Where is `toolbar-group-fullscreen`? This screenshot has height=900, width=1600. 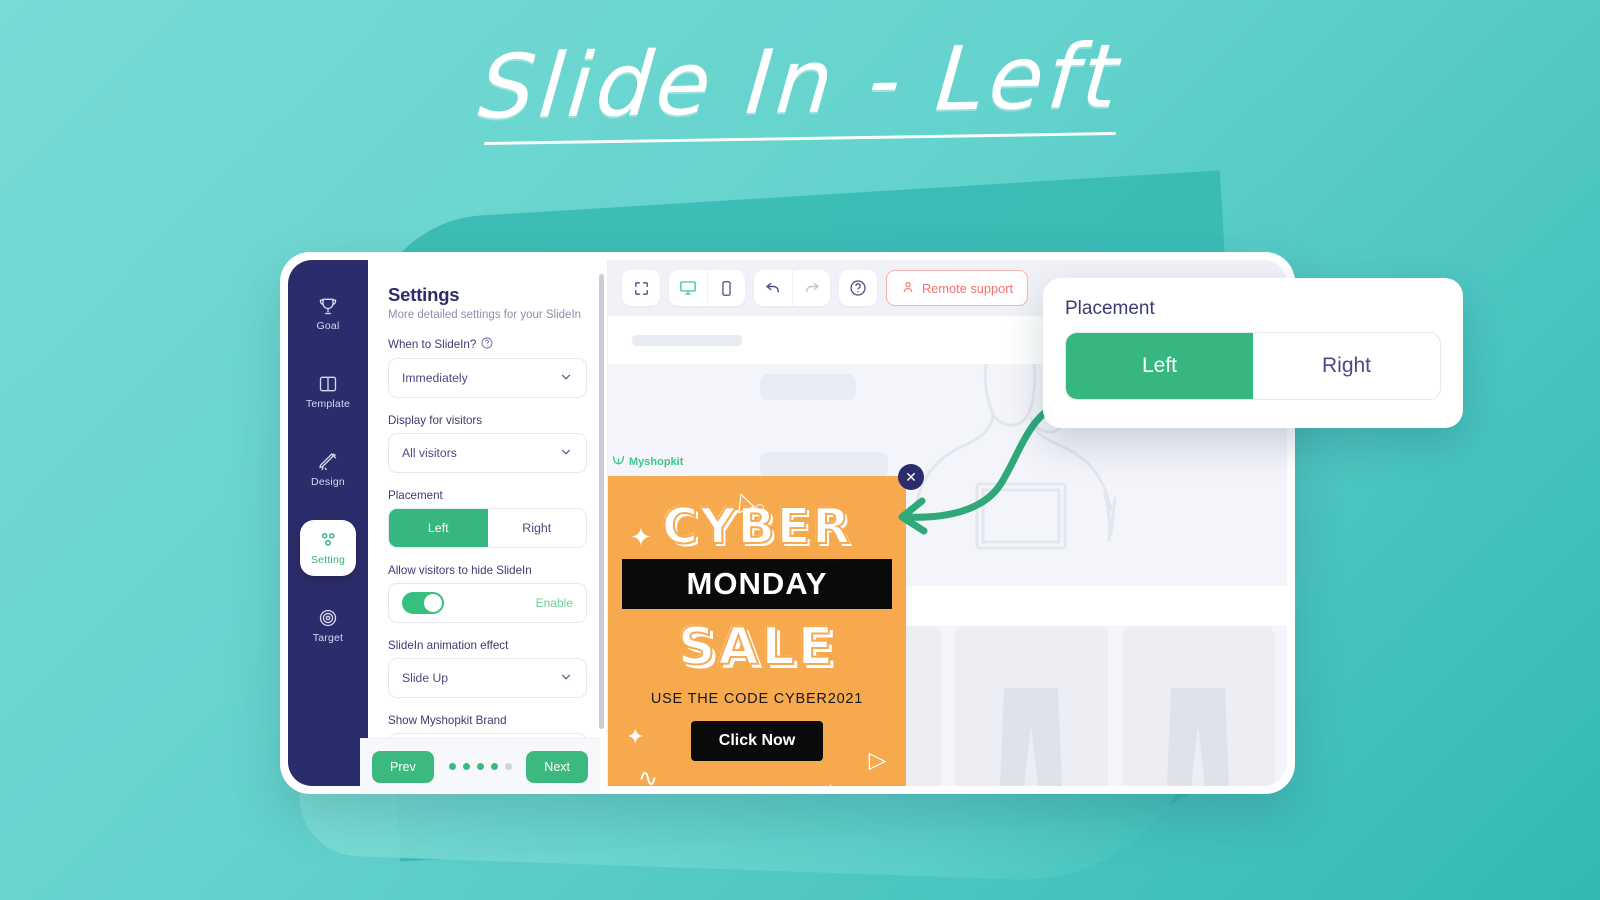
toolbar-group-fullscreen is located at coordinates (641, 288).